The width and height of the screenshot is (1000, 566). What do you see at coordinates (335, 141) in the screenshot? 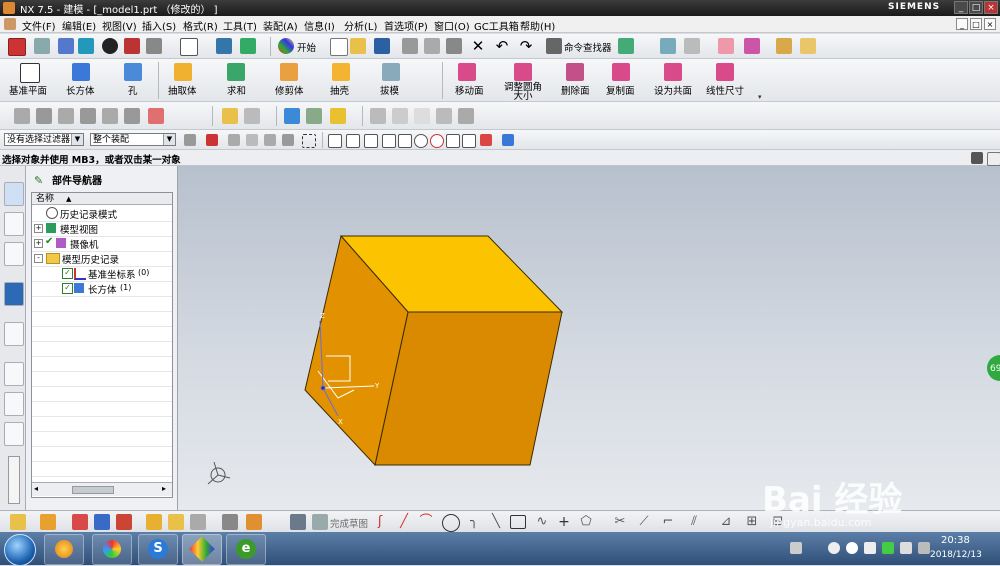
I see `snap-existing-point-icon` at bounding box center [335, 141].